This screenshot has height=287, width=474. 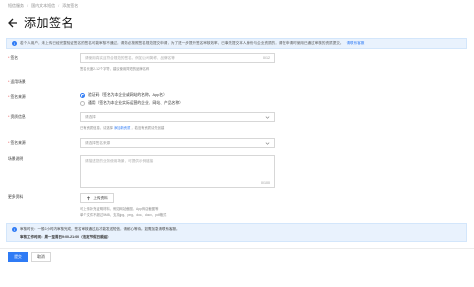 I want to click on qualification-label: *资质信息, so click(x=17, y=117).